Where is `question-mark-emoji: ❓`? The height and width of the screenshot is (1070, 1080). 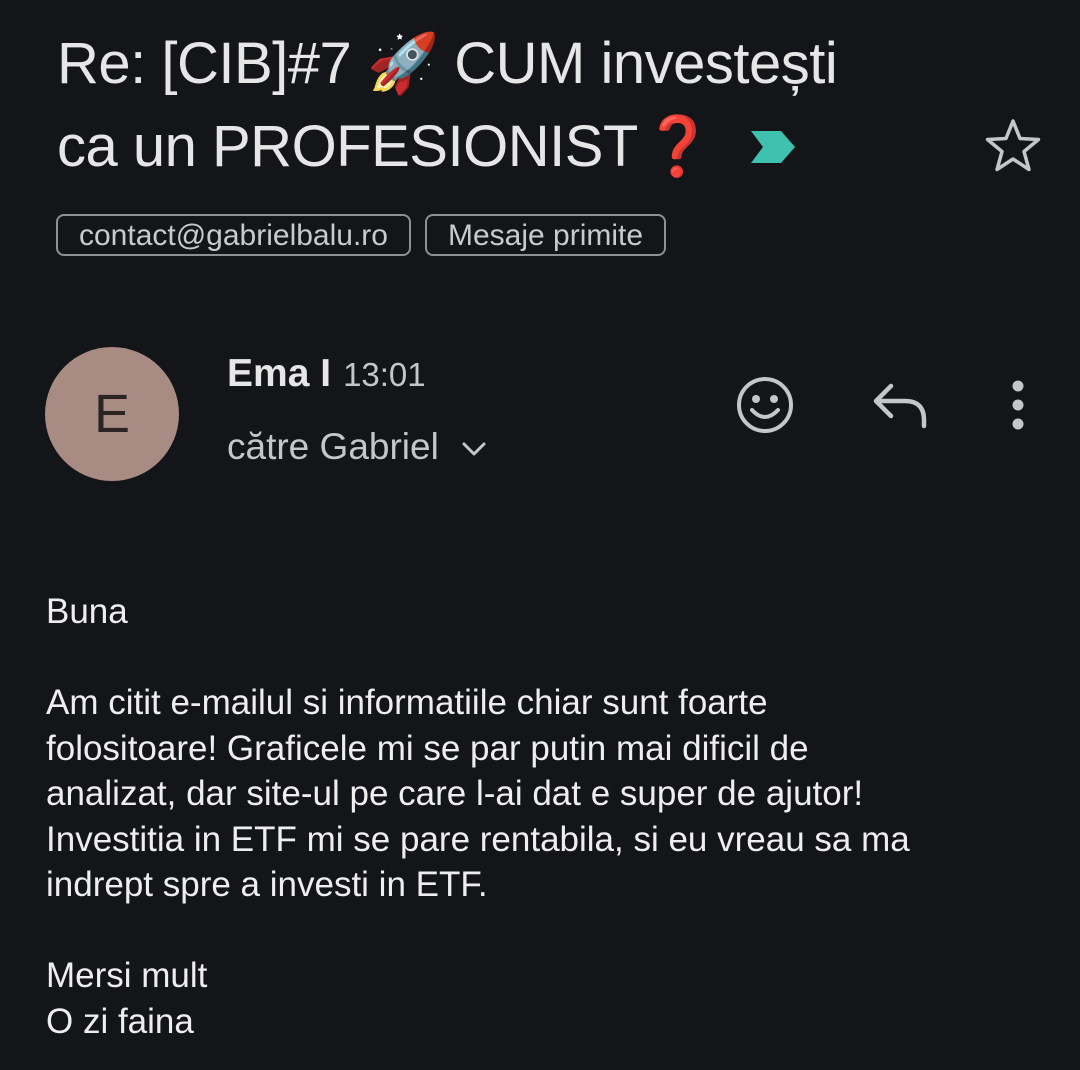
question-mark-emoji: ❓ is located at coordinates (677, 146).